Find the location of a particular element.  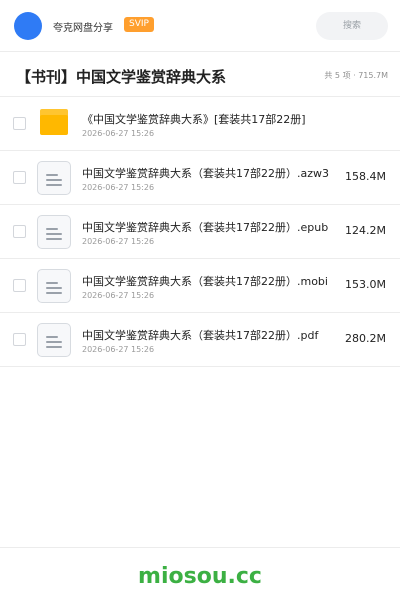

folder-icon is located at coordinates (54, 122).